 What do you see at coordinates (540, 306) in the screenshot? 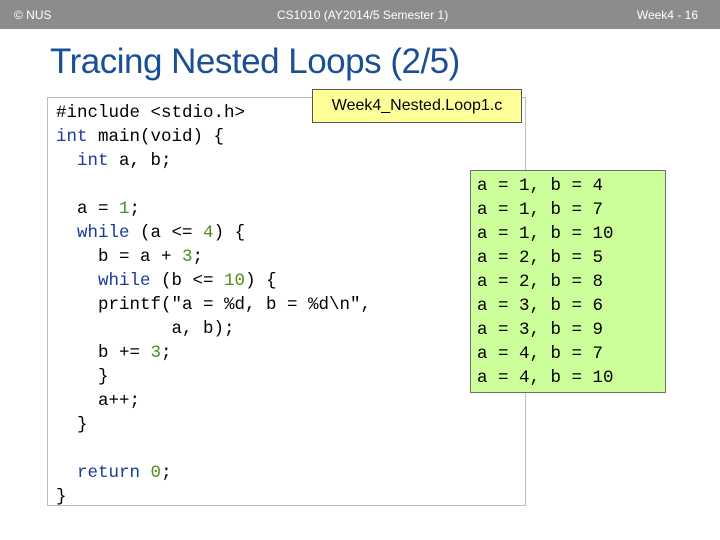
I see `output-row: a = 3, b = 6` at bounding box center [540, 306].